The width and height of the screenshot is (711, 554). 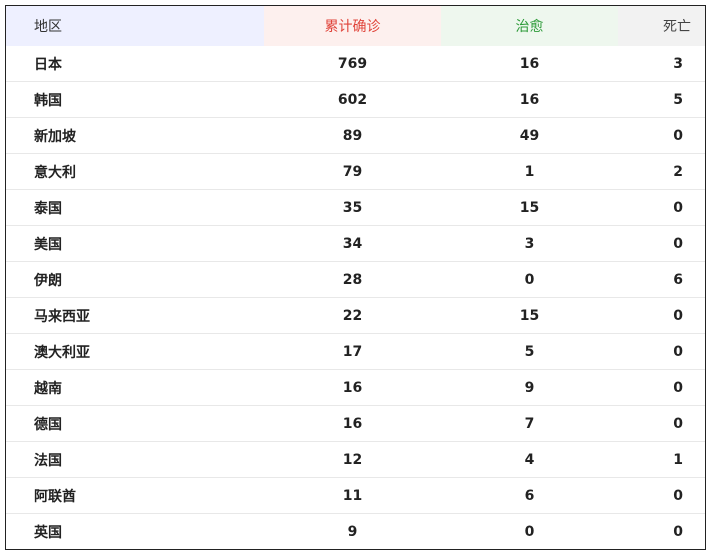 What do you see at coordinates (135, 495) in the screenshot?
I see `region-cell: 阿联酋` at bounding box center [135, 495].